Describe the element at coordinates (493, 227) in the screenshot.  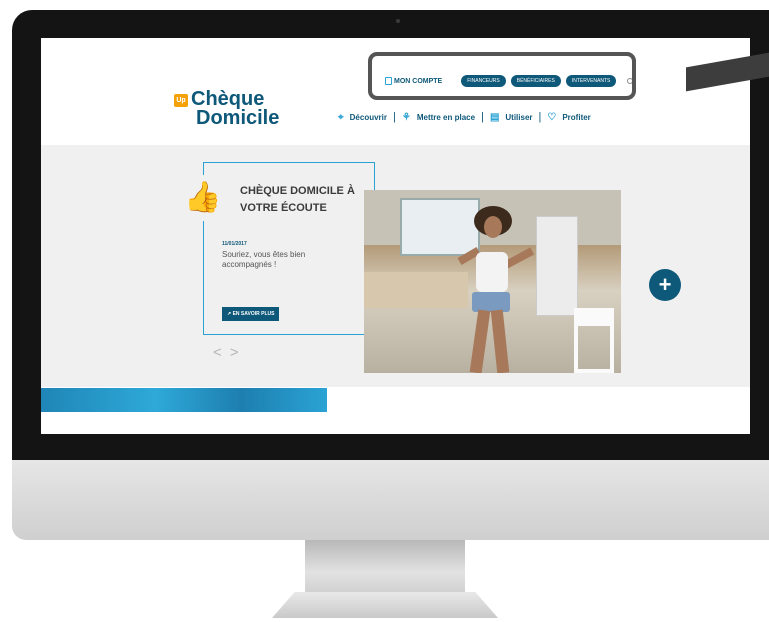
I see `woman-head` at that location.